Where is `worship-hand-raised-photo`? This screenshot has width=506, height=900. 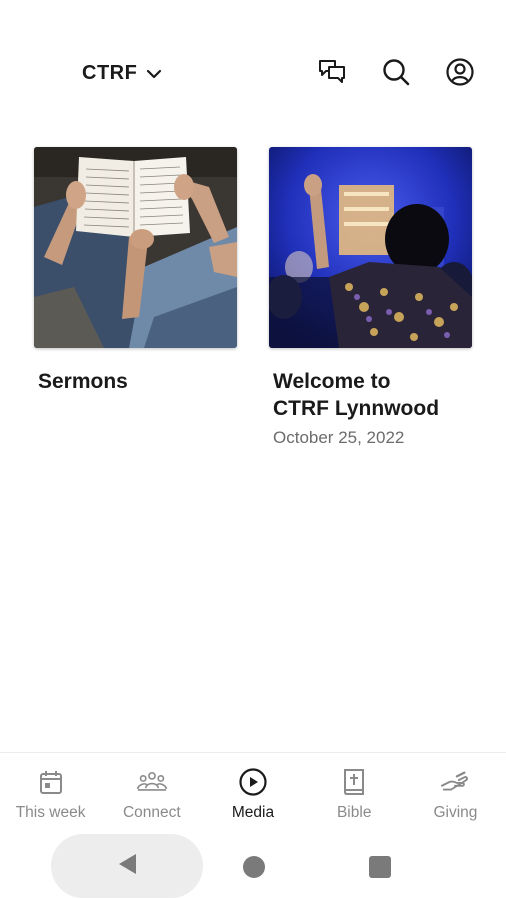 worship-hand-raised-photo is located at coordinates (370, 247).